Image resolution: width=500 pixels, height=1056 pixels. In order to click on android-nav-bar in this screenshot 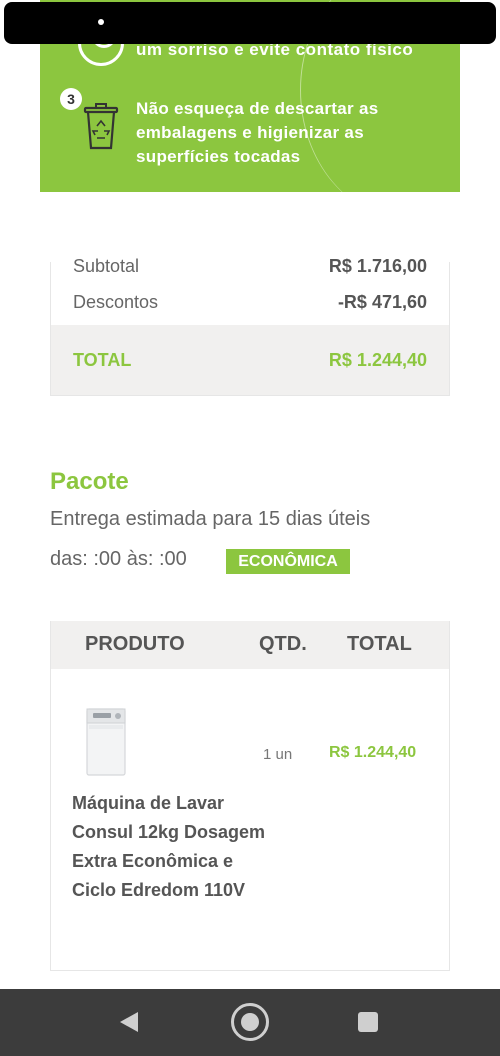, I will do `click(250, 1022)`.